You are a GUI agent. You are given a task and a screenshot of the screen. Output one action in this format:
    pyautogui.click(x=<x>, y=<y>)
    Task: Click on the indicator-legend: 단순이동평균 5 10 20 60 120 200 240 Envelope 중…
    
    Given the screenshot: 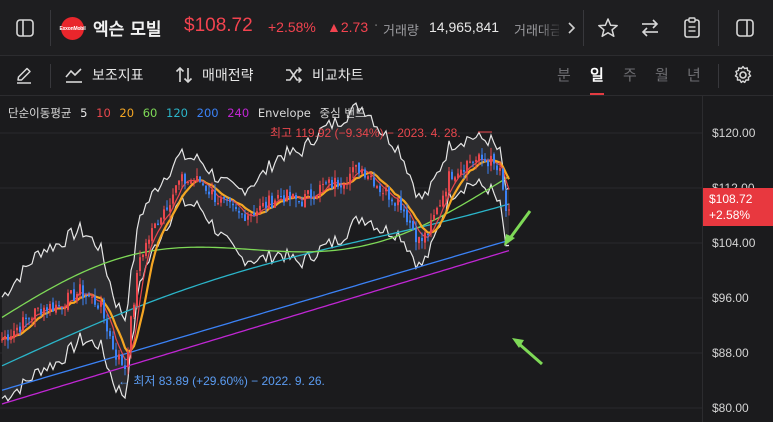 What is the action you would take?
    pyautogui.click(x=189, y=113)
    